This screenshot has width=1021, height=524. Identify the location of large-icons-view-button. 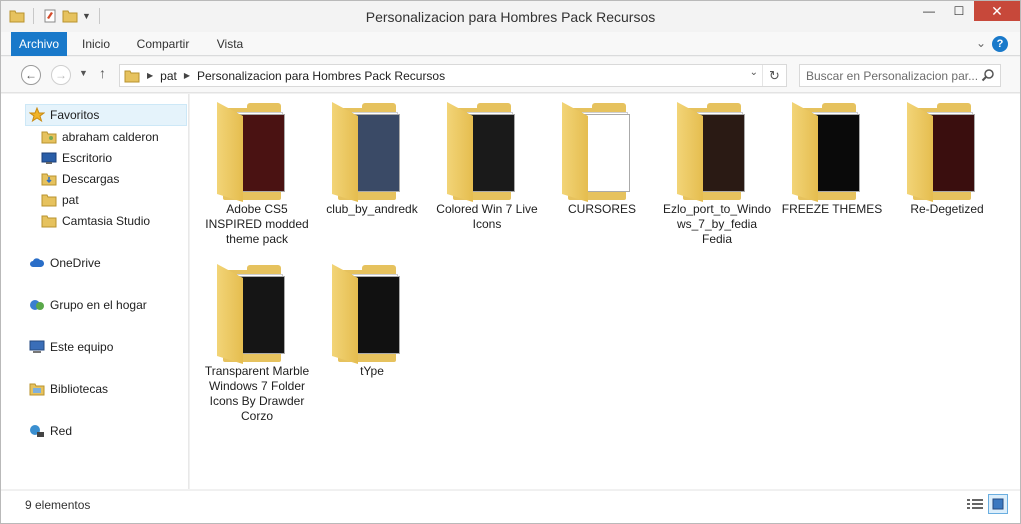
(998, 504).